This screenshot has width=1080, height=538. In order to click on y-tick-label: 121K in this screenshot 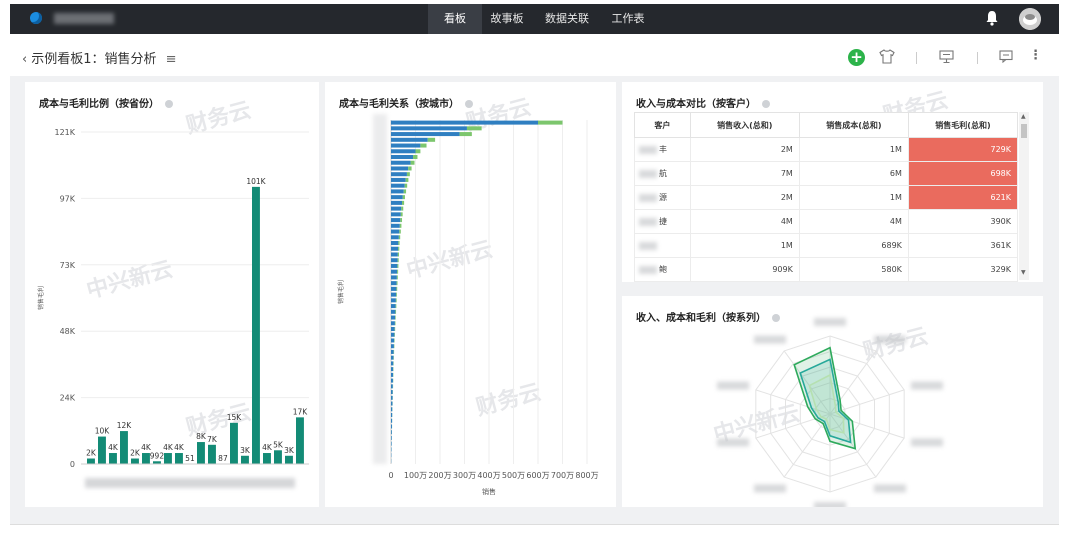, I will do `click(64, 132)`.